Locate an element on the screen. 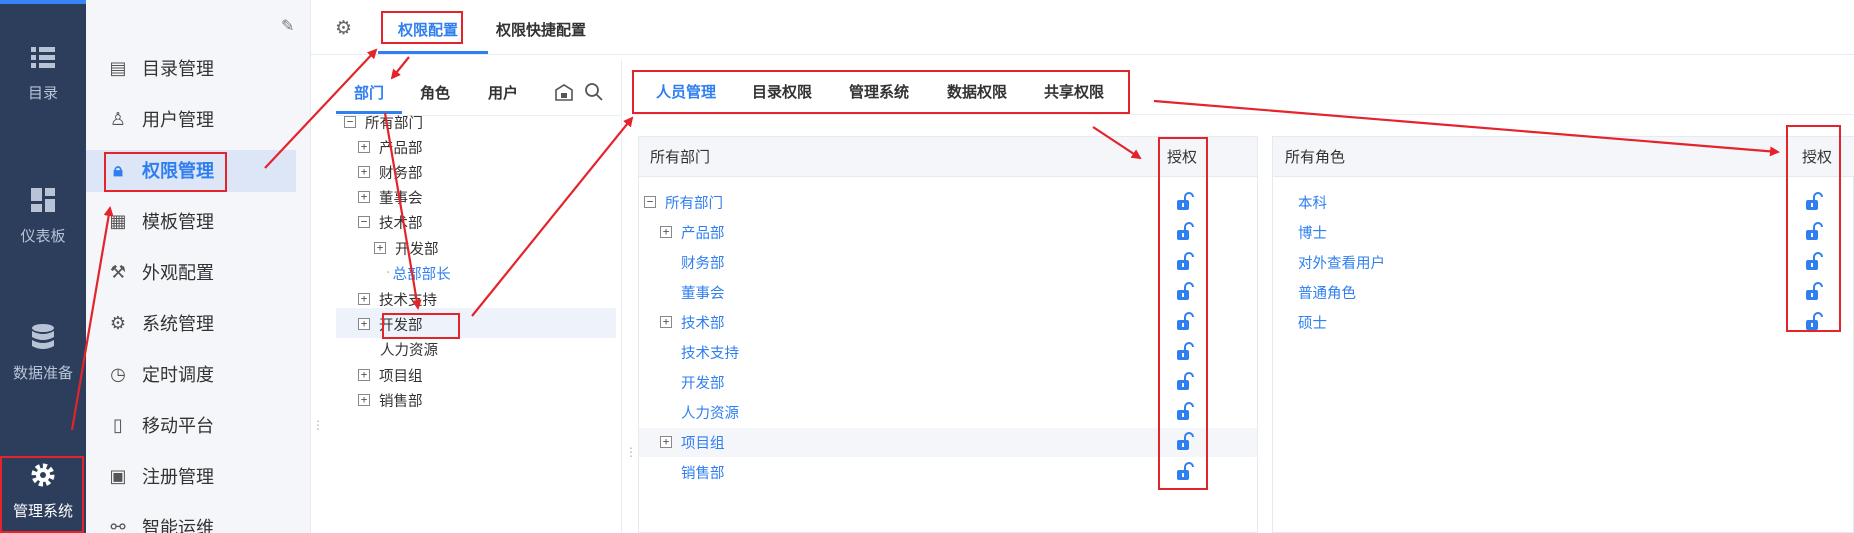 Image resolution: width=1854 pixels, height=533 pixels. tree-node: 人力资源 is located at coordinates (409, 349).